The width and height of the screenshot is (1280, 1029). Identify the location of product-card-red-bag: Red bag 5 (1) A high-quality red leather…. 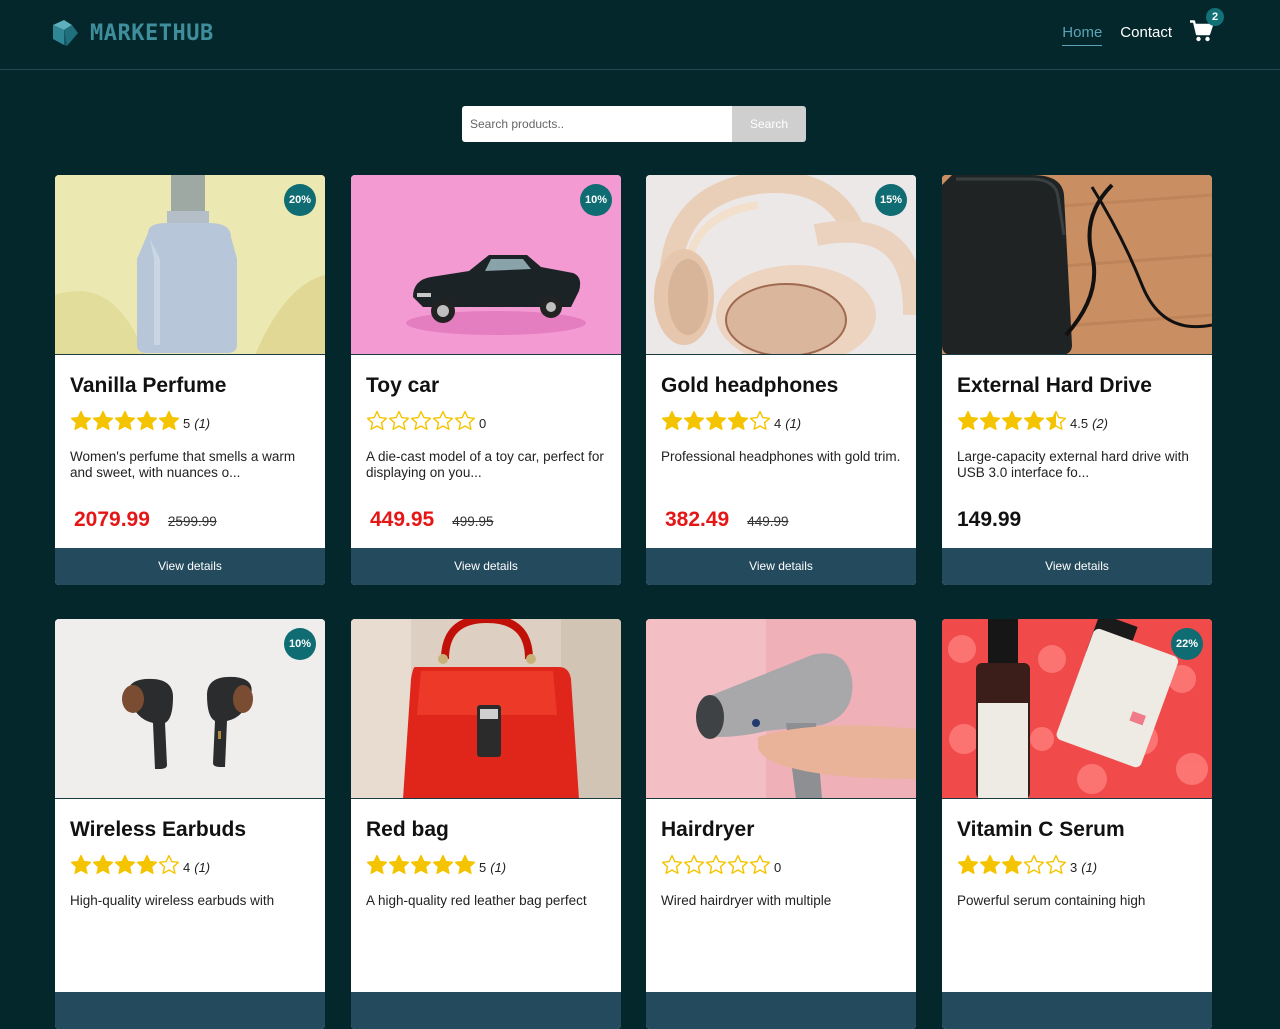
(486, 824).